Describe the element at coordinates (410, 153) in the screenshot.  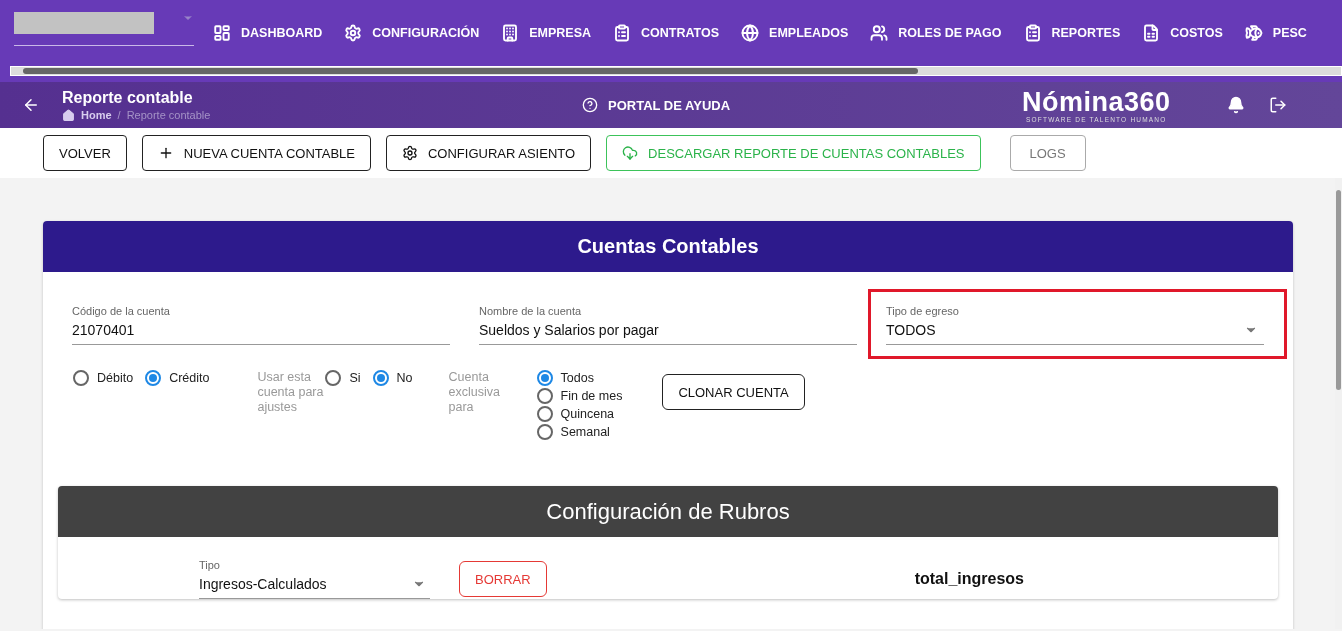
I see `settings-icon` at that location.